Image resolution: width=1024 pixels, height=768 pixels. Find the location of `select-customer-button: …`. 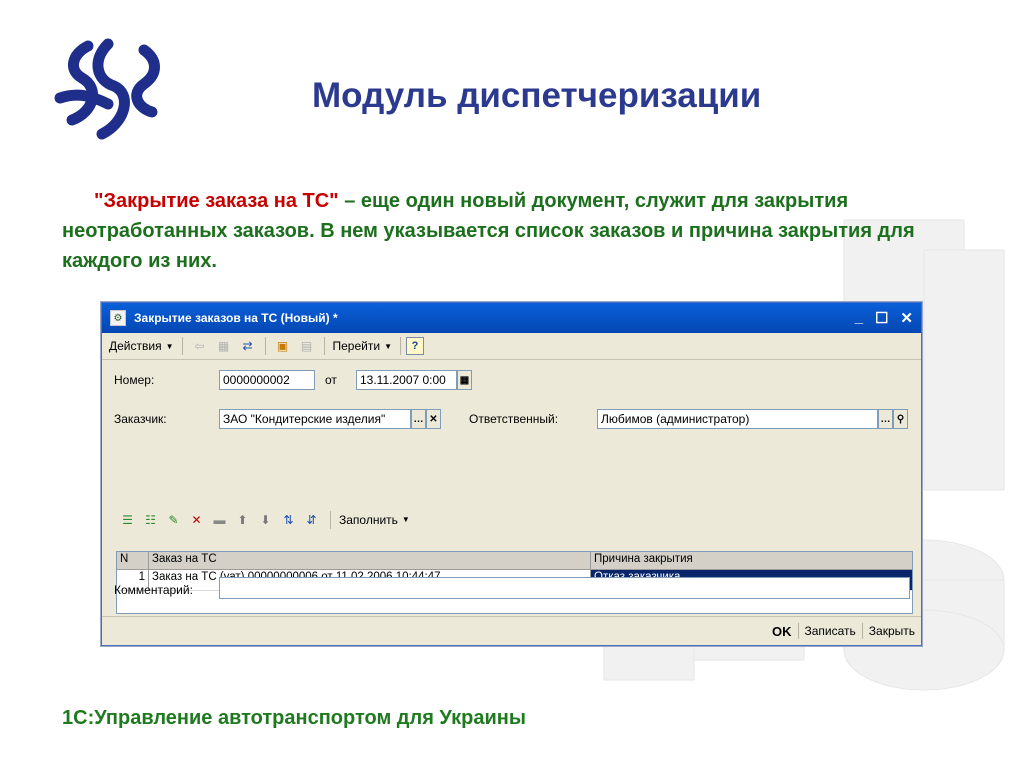

select-customer-button: … is located at coordinates (418, 419).